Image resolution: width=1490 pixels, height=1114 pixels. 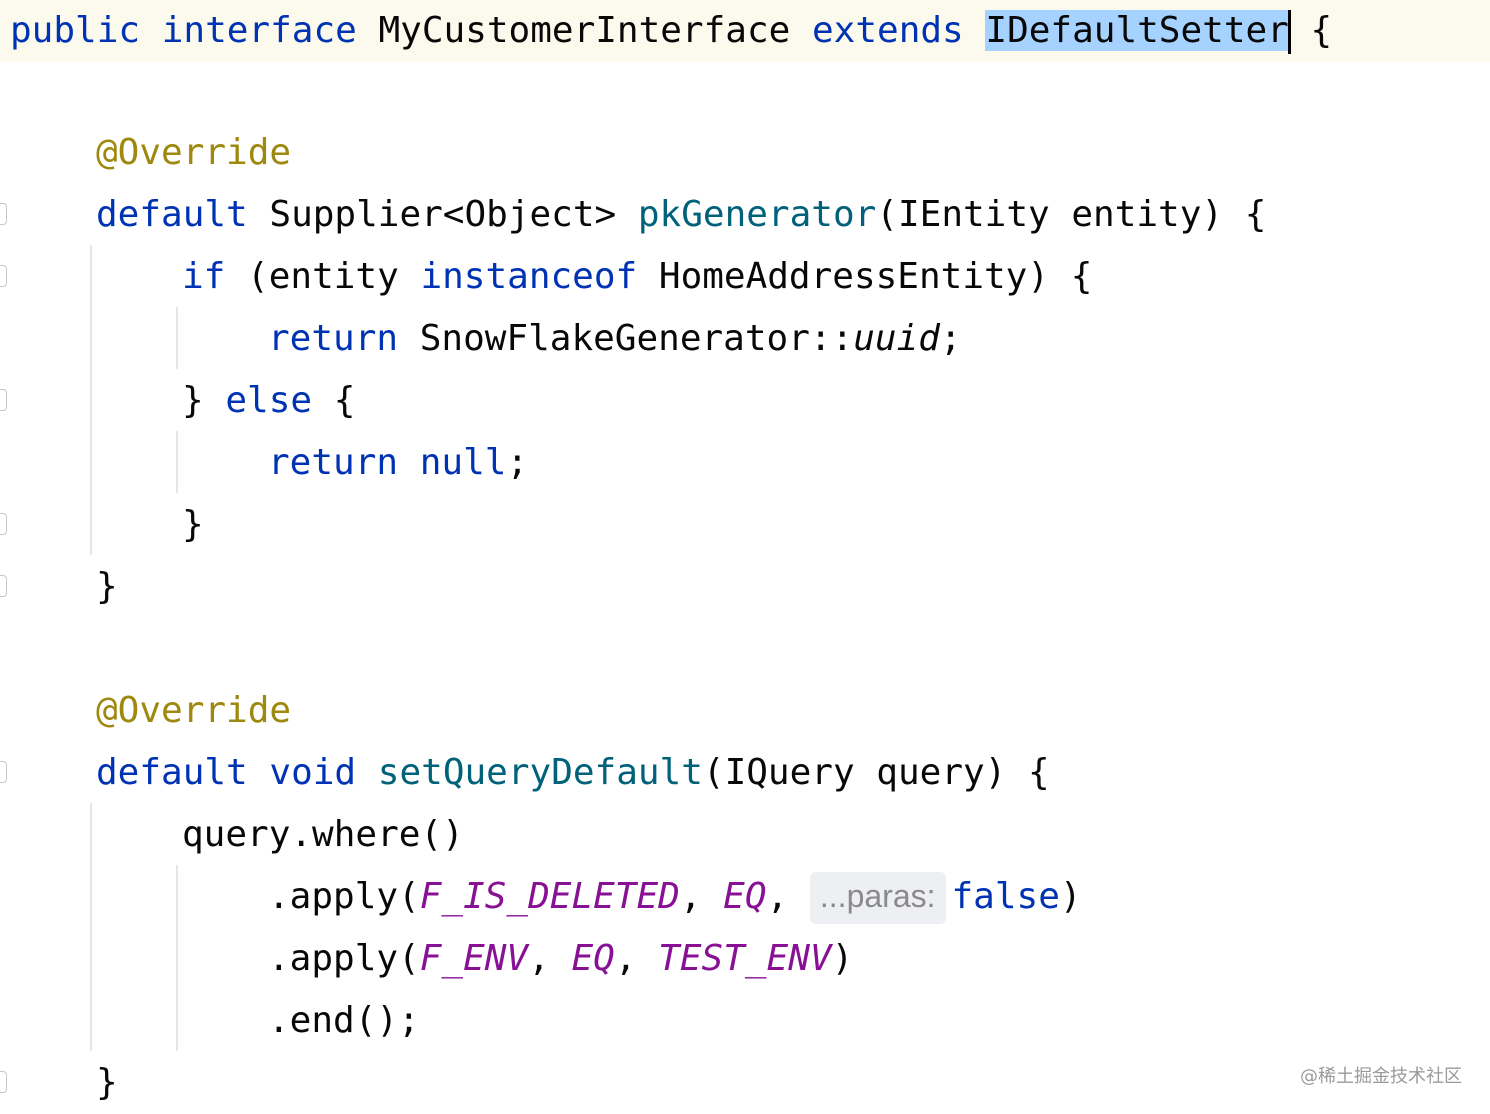 What do you see at coordinates (1005, 896) in the screenshot?
I see `keyword-false: false` at bounding box center [1005, 896].